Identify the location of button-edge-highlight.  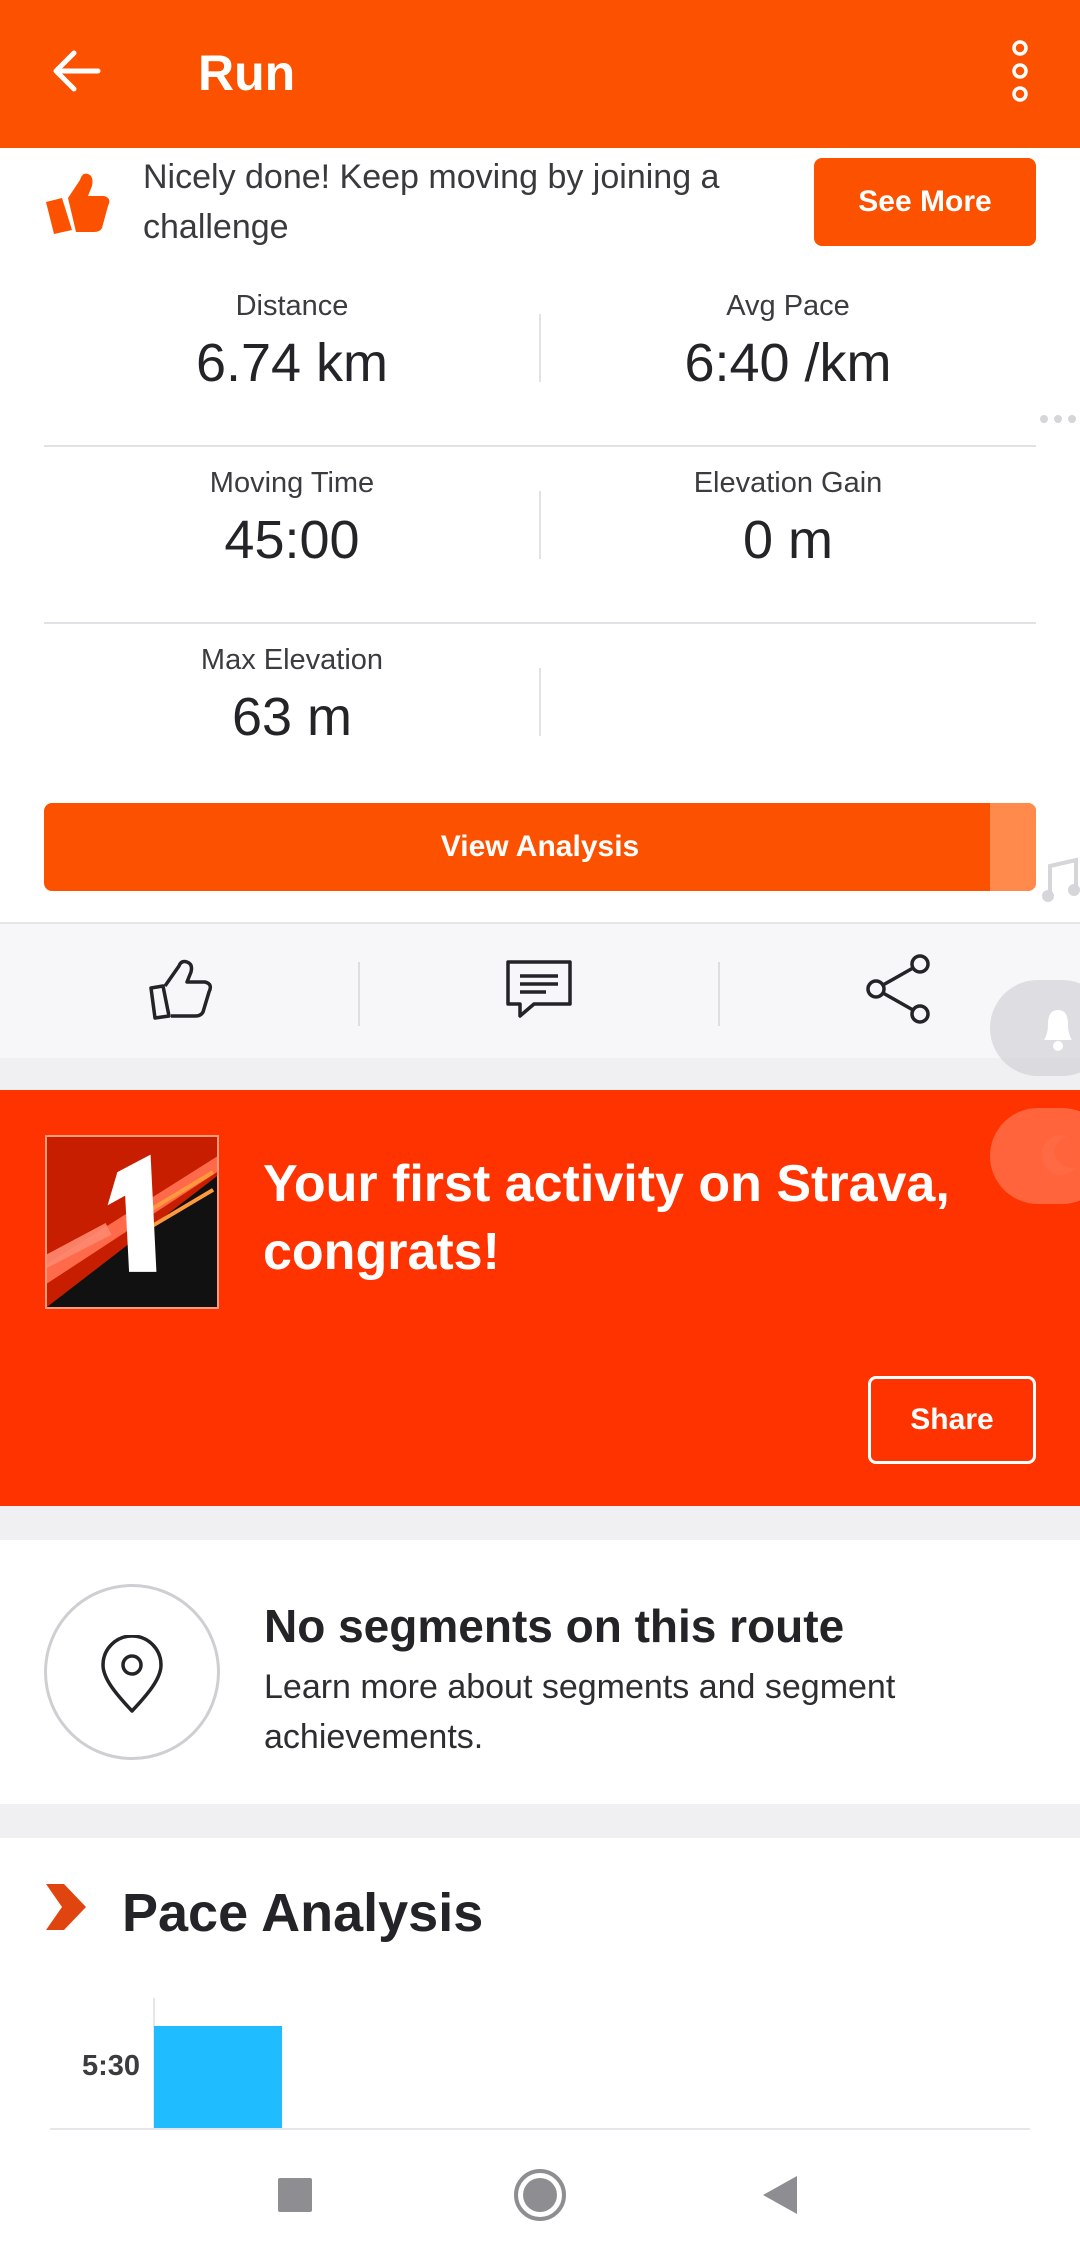
(1013, 847).